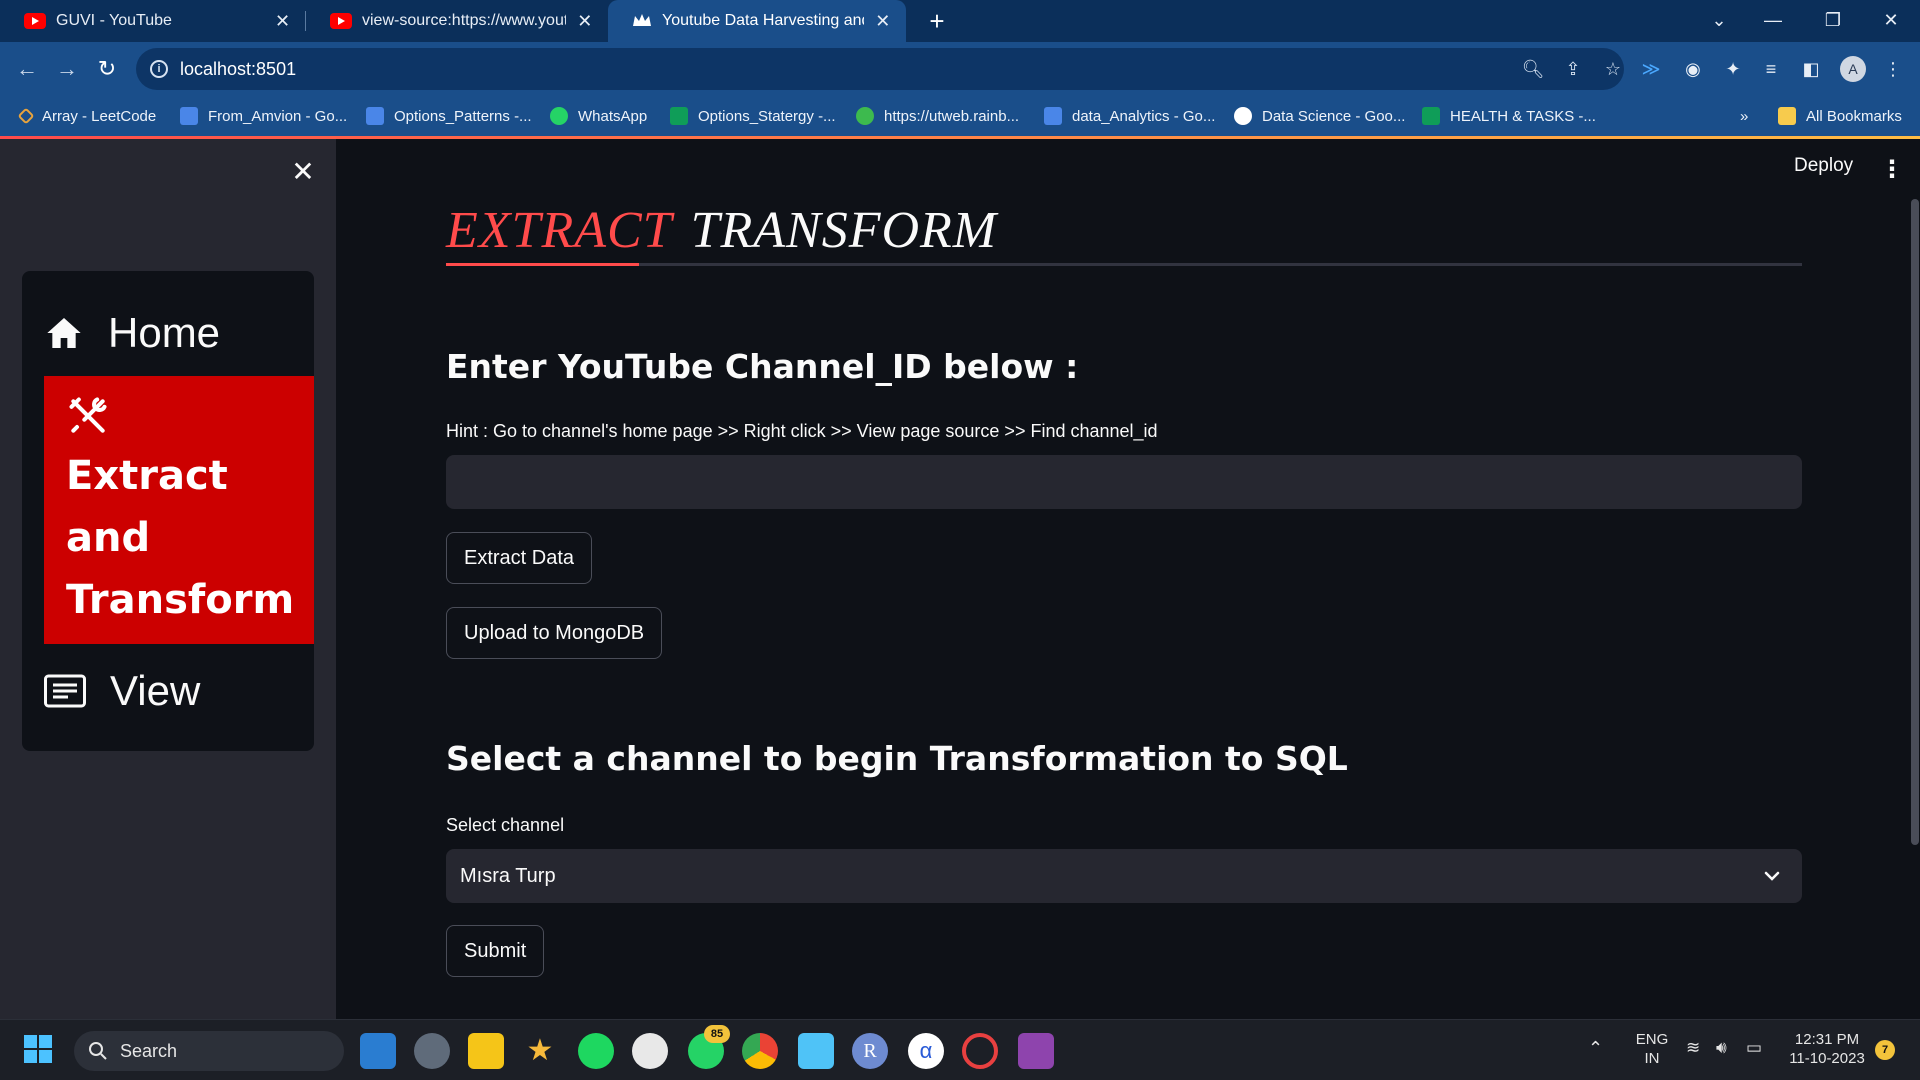 The image size is (1920, 1080). What do you see at coordinates (179, 510) in the screenshot?
I see `menu-item-extract-transform: Extract and Transform` at bounding box center [179, 510].